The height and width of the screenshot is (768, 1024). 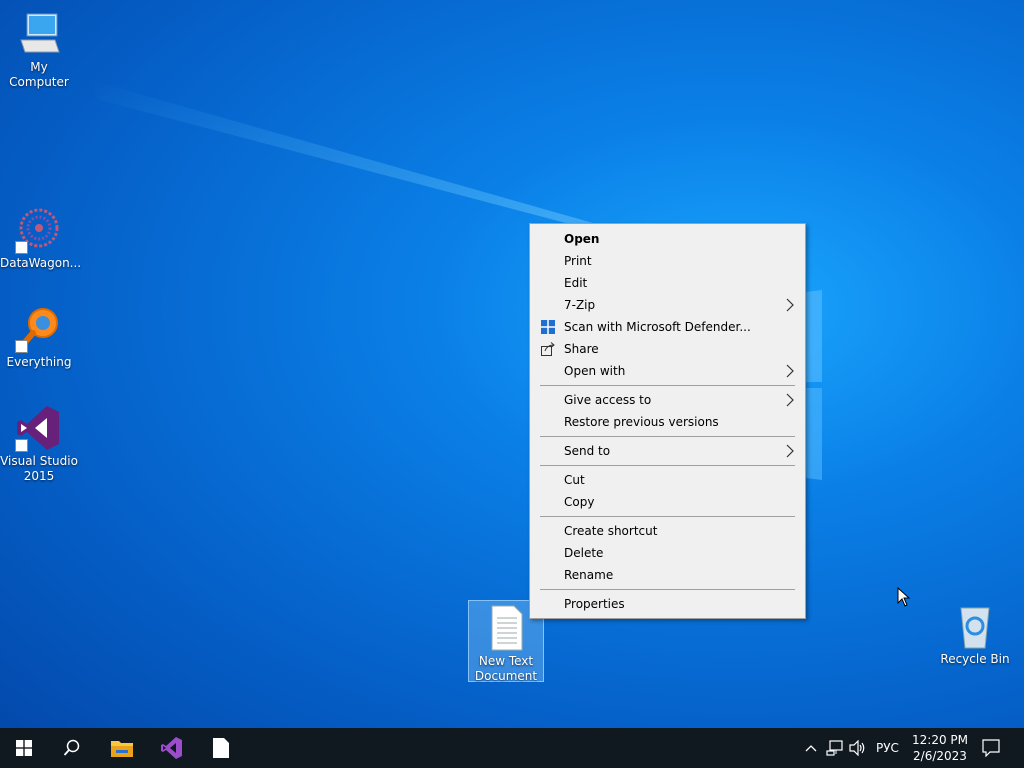 I want to click on datawagon-icon, so click(x=39, y=230).